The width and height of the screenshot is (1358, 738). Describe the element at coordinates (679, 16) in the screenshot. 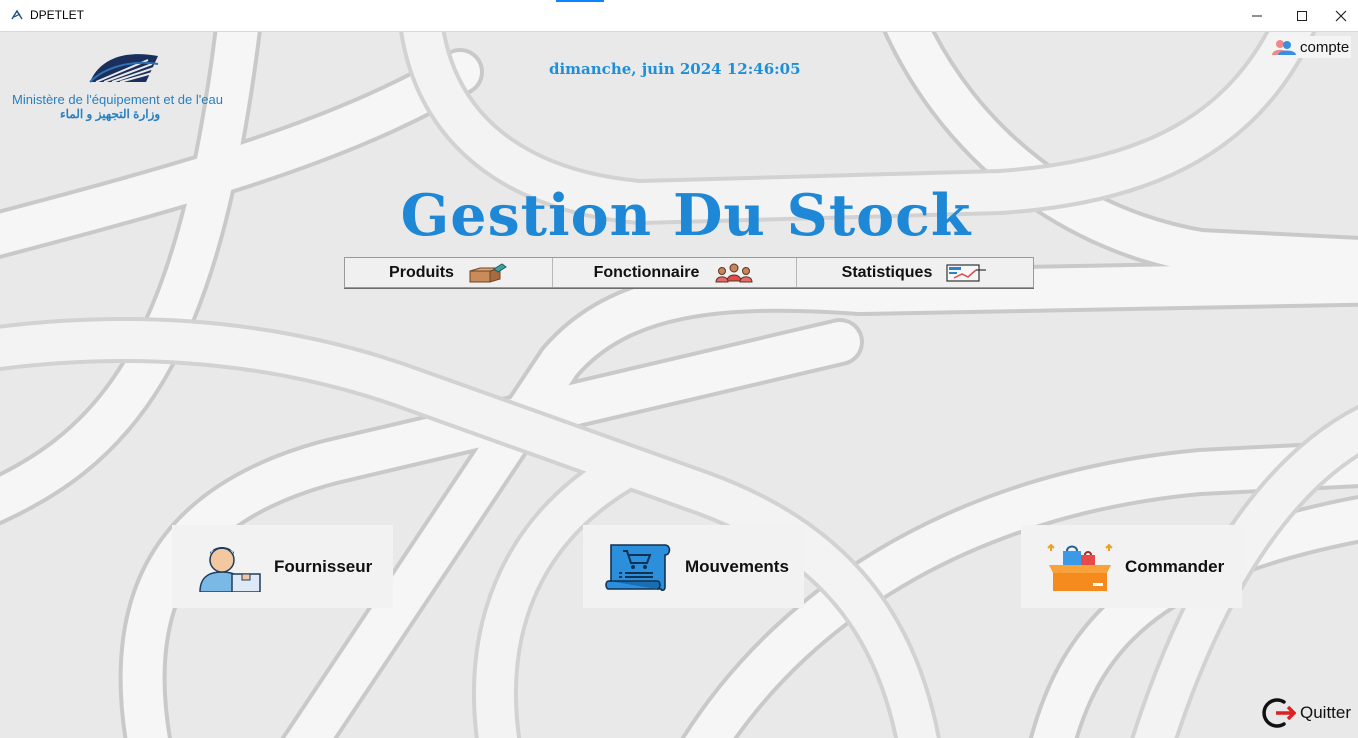

I see `window-titlebar: DPETLET` at that location.